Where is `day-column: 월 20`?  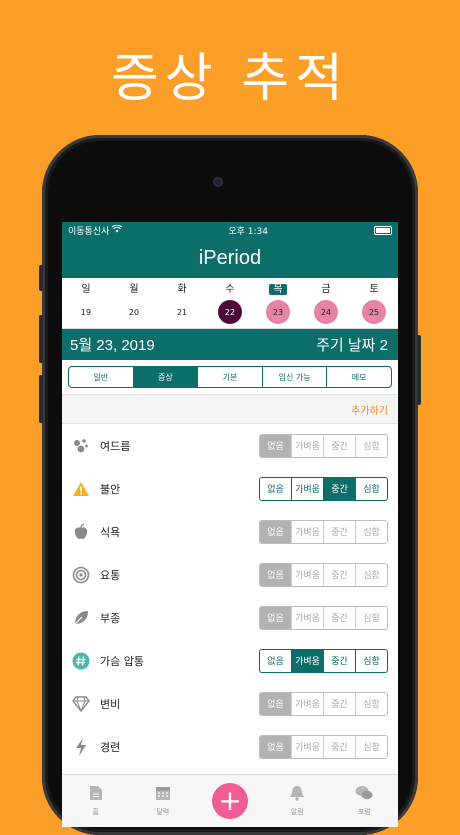 day-column: 월 20 is located at coordinates (134, 303).